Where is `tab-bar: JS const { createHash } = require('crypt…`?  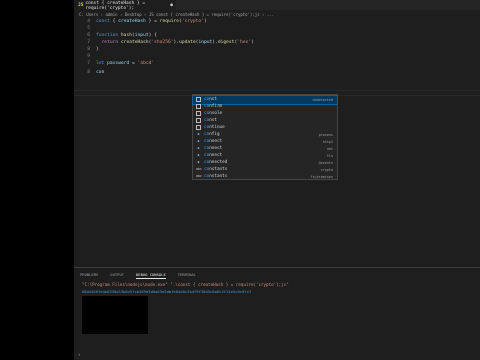
tab-bar: JS const { createHash } = require('crypt… is located at coordinates (277, 5).